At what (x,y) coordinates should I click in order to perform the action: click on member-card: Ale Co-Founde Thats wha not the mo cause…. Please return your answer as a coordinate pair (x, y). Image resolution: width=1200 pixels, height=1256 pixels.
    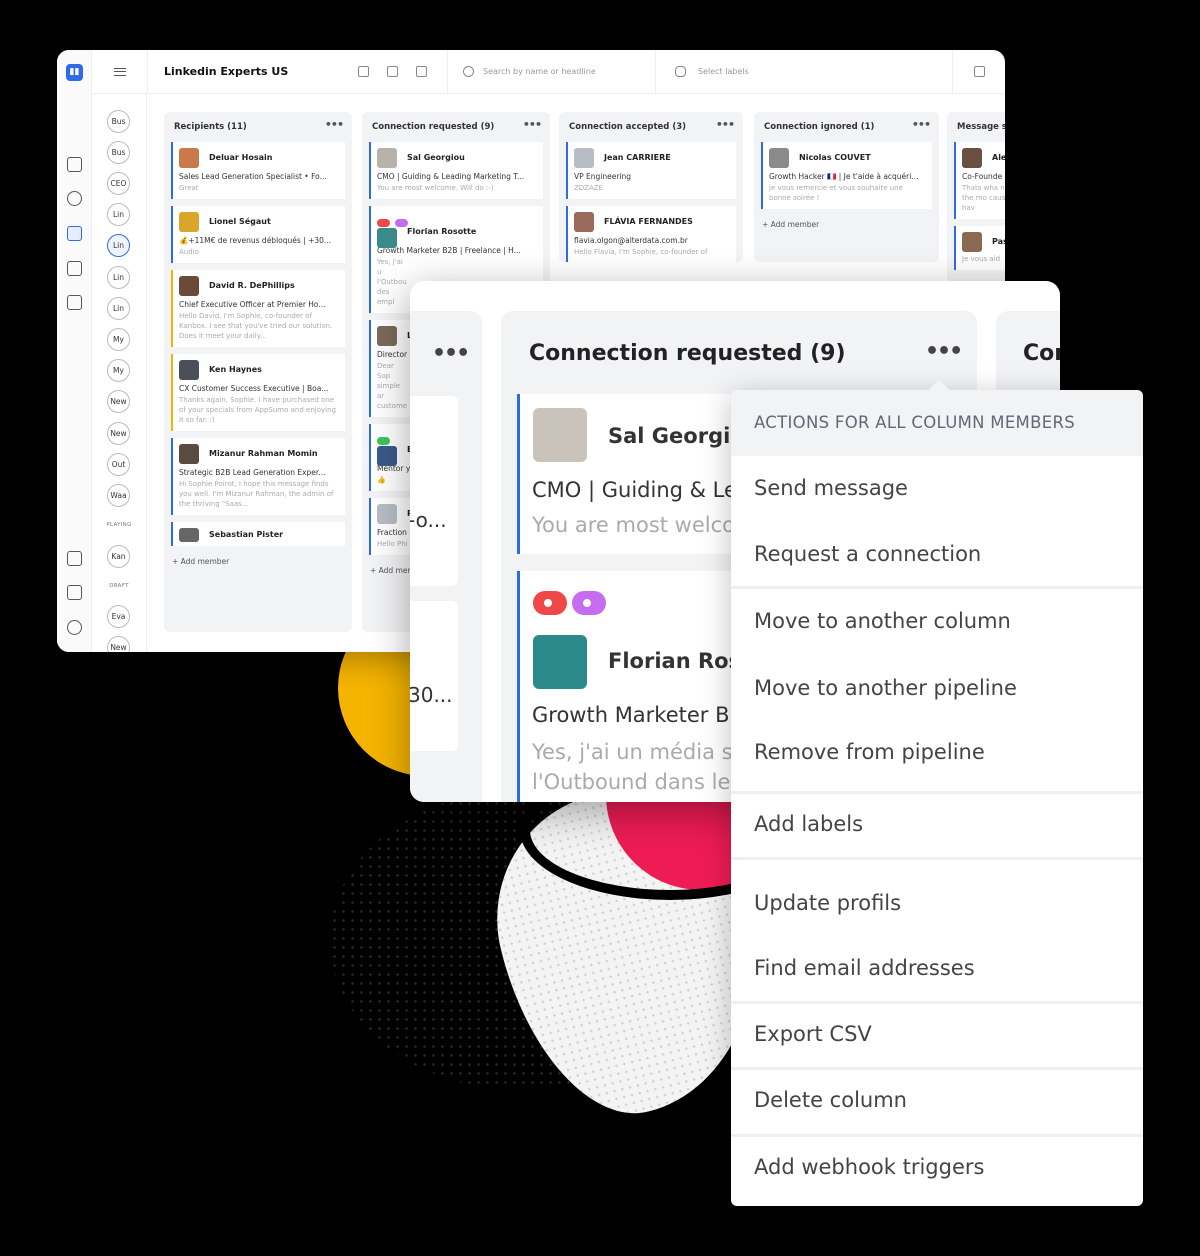
    Looking at the image, I should click on (979, 180).